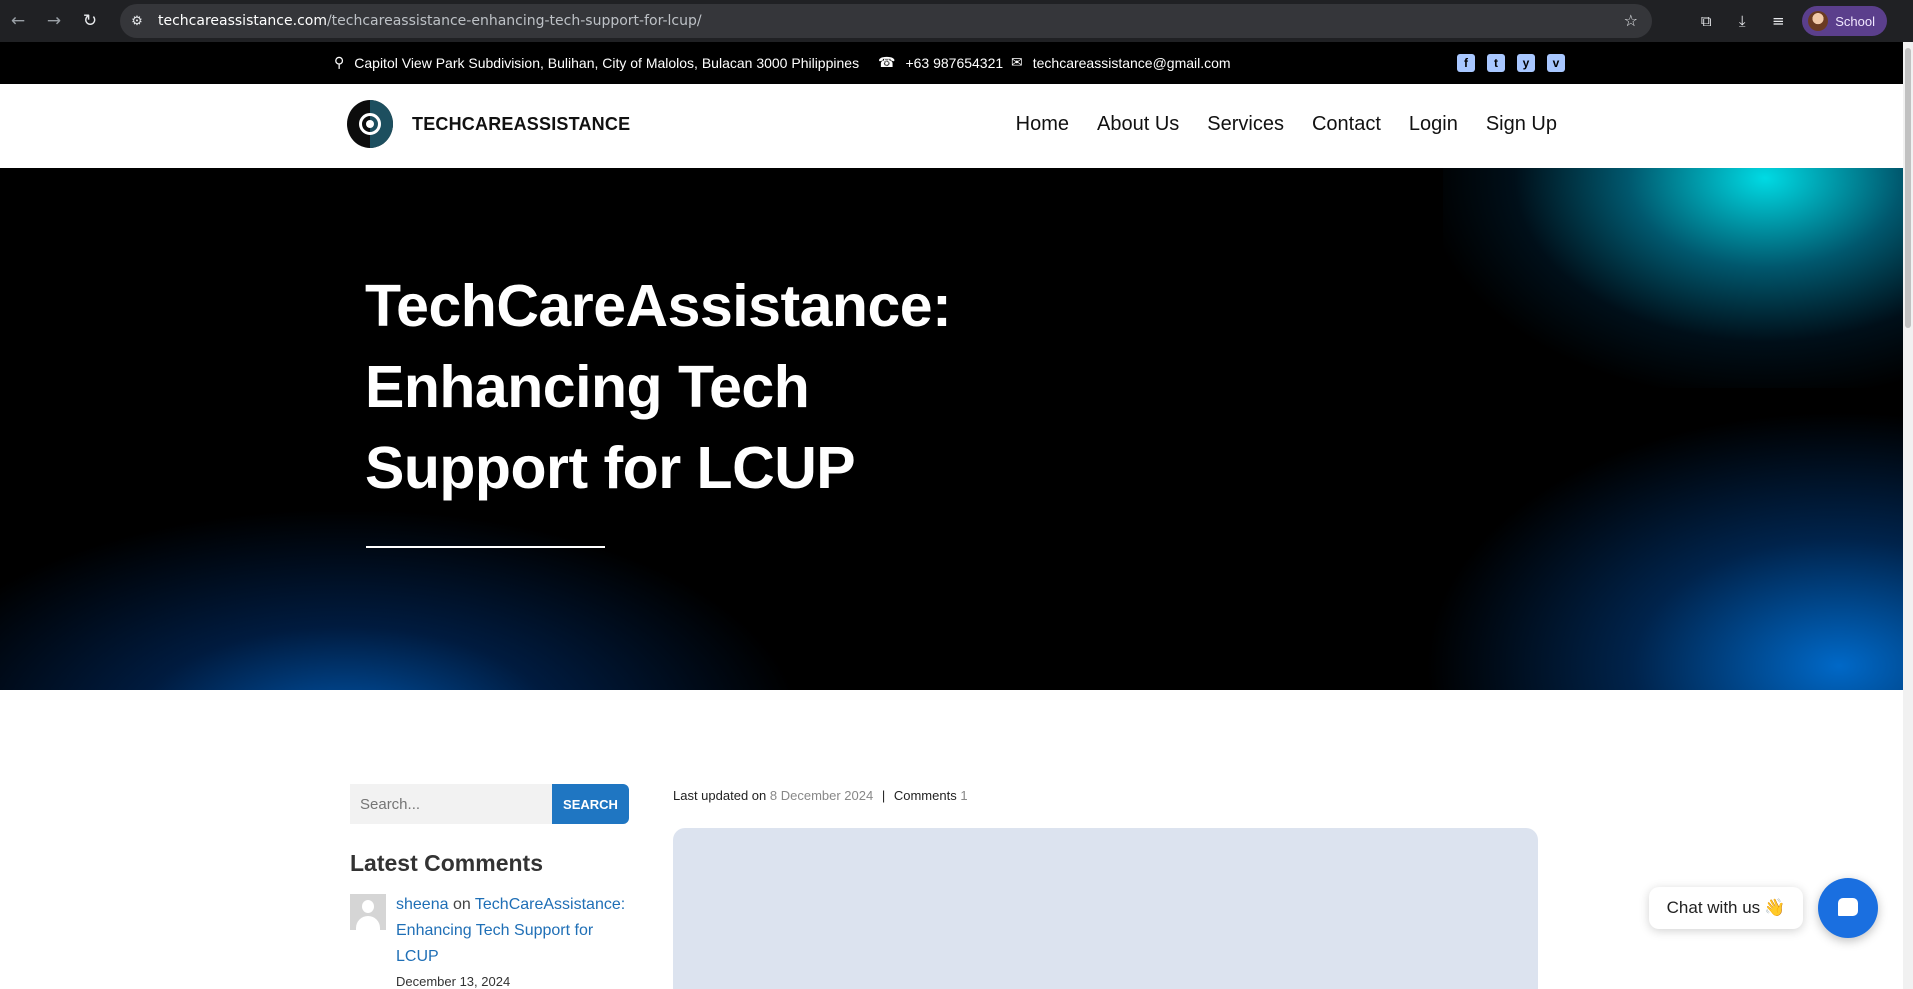 This screenshot has width=1913, height=989. Describe the element at coordinates (339, 63) in the screenshot. I see `map-pin-icon: ⚲` at that location.